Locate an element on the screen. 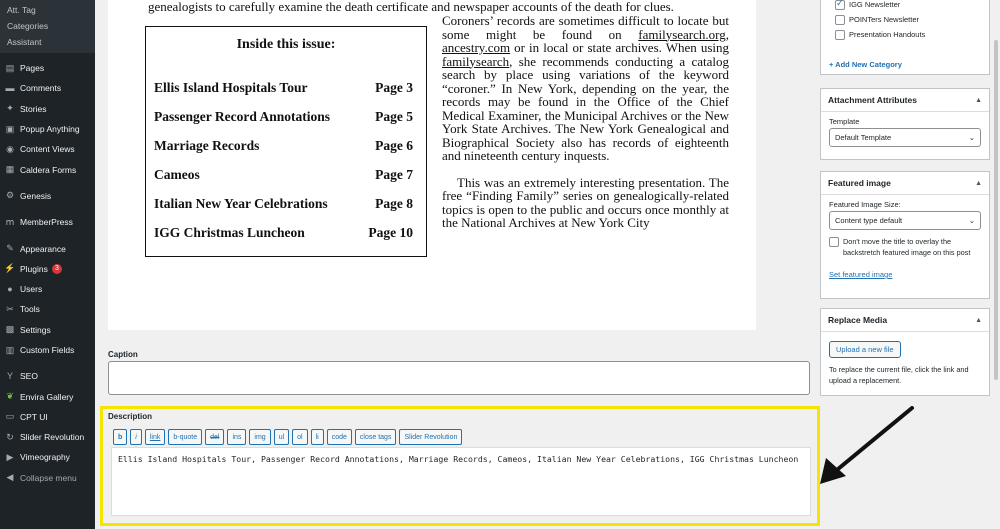  cpt-icon: ▭ is located at coordinates (10, 416).